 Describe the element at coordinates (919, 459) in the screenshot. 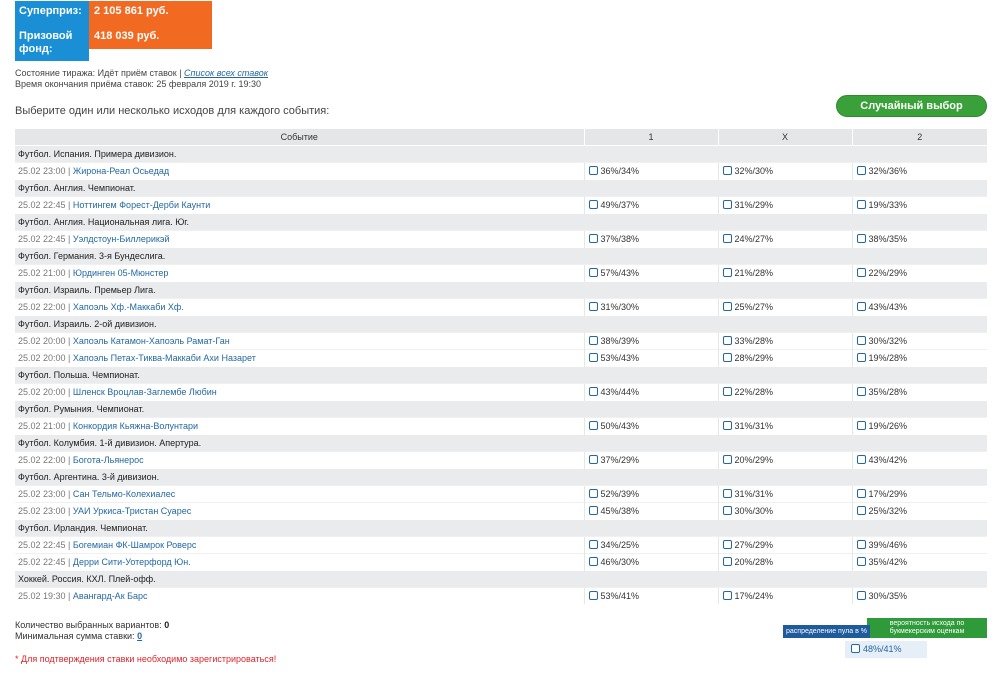

I see `outcome-2-cell: 43%/42%` at that location.